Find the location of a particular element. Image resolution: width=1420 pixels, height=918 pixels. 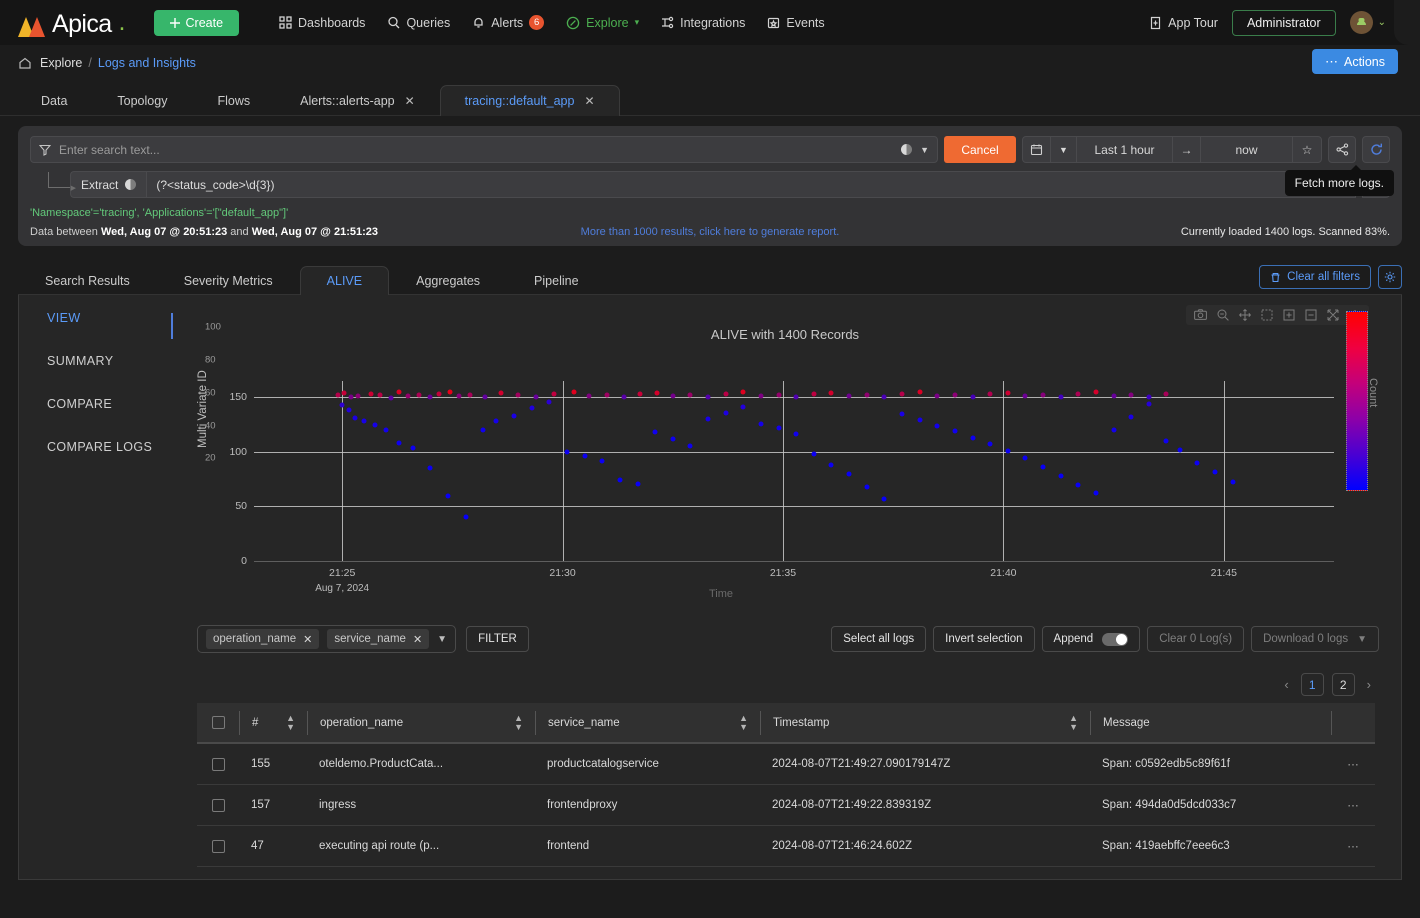

tab-data: Data is located at coordinates (54, 101).